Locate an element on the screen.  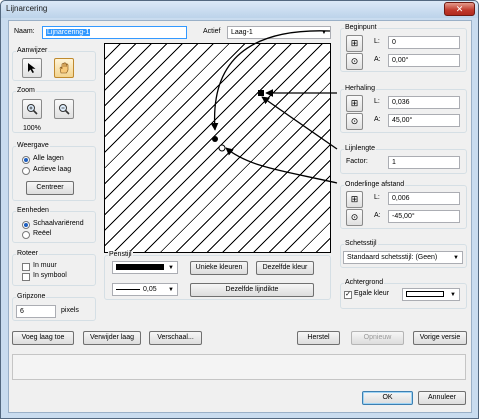
beginpunt-arrow is located at coordinates (270, 80).